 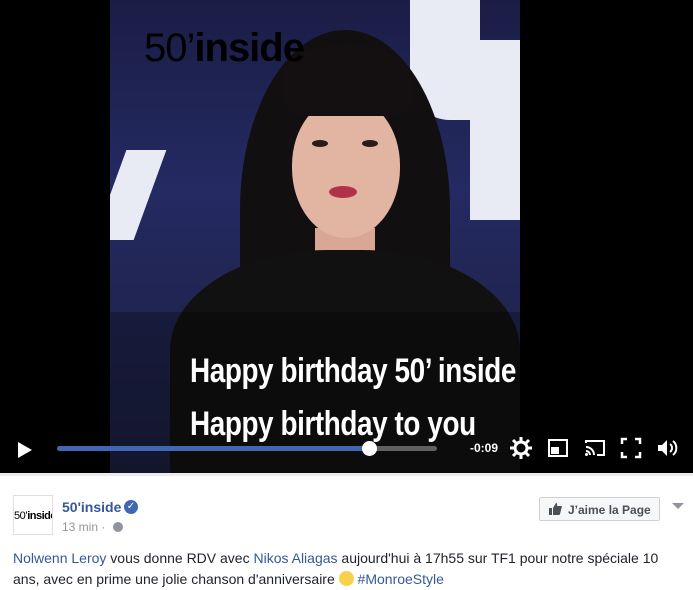 I want to click on like-page-button: J’aime la Page, so click(x=599, y=509).